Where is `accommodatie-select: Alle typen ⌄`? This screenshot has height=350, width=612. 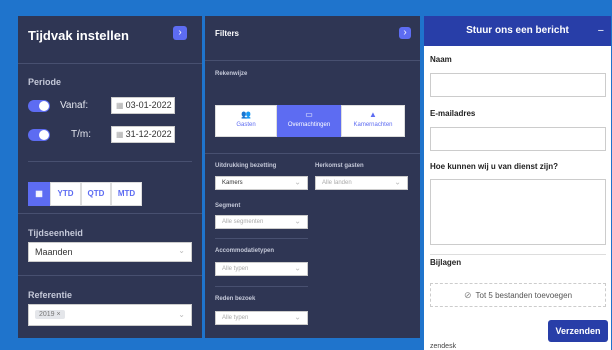
accommodatie-select: Alle typen ⌄ is located at coordinates (261, 269).